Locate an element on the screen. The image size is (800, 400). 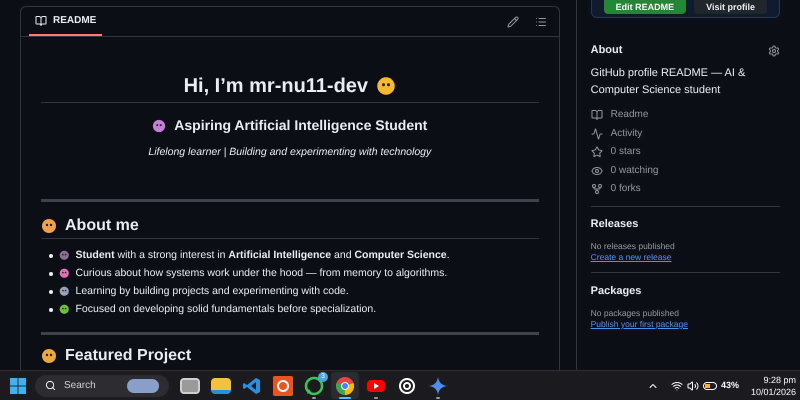
settings-icon is located at coordinates (774, 50).